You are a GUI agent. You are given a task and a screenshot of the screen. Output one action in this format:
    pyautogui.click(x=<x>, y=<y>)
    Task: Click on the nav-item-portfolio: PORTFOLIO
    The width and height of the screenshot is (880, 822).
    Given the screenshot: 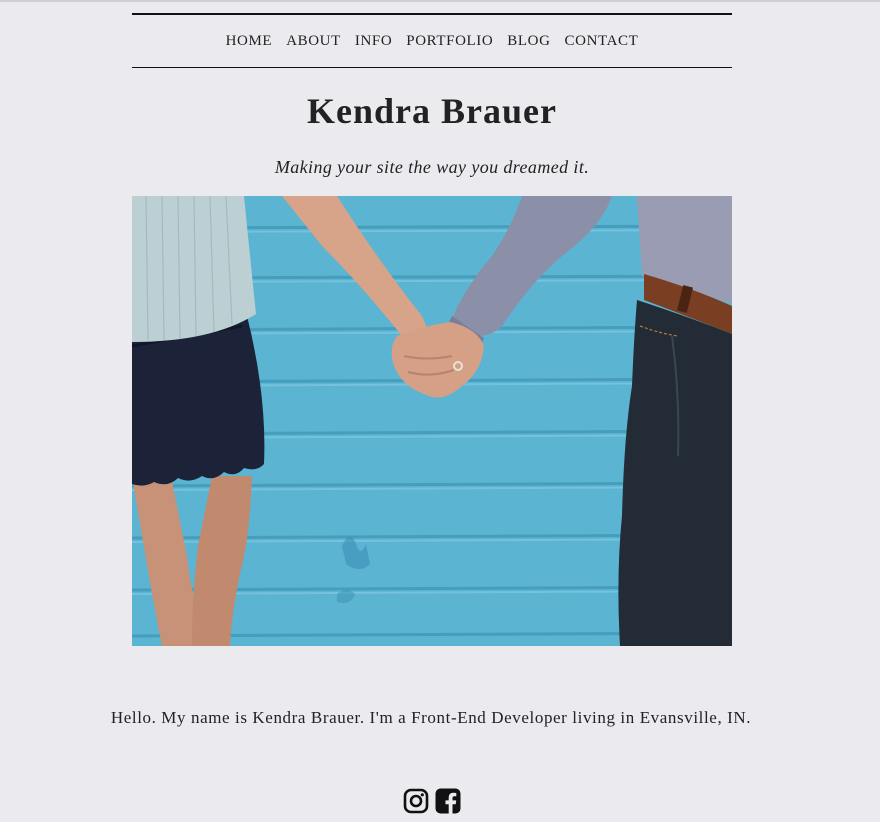 What is the action you would take?
    pyautogui.click(x=449, y=41)
    